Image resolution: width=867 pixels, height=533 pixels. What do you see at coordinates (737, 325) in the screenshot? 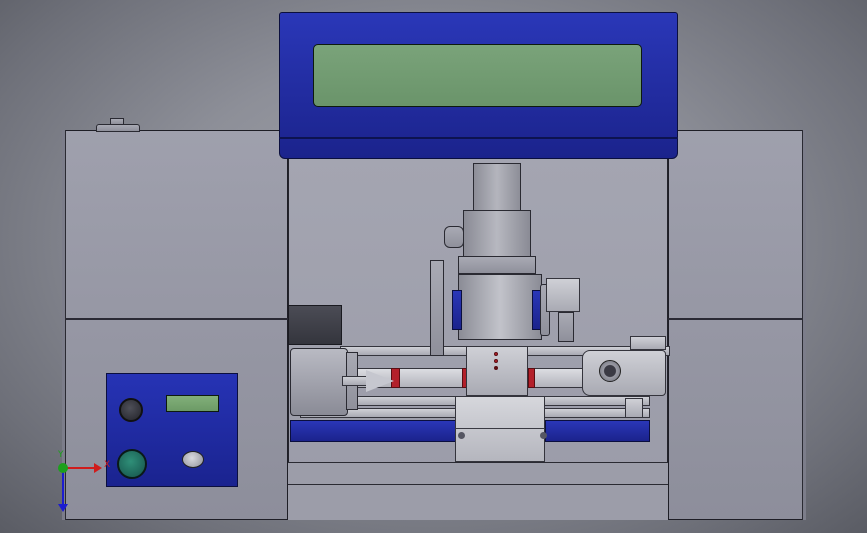
I see `enclosure-right-panel` at bounding box center [737, 325].